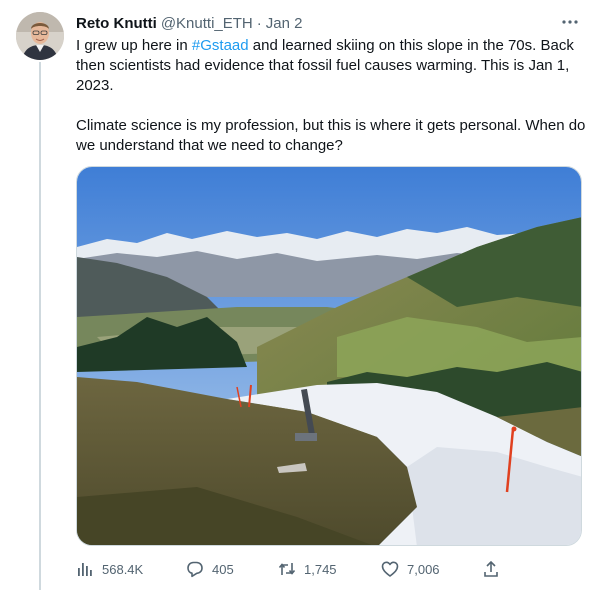 The width and height of the screenshot is (598, 590). Describe the element at coordinates (287, 569) in the screenshot. I see `retweet-icon` at that location.